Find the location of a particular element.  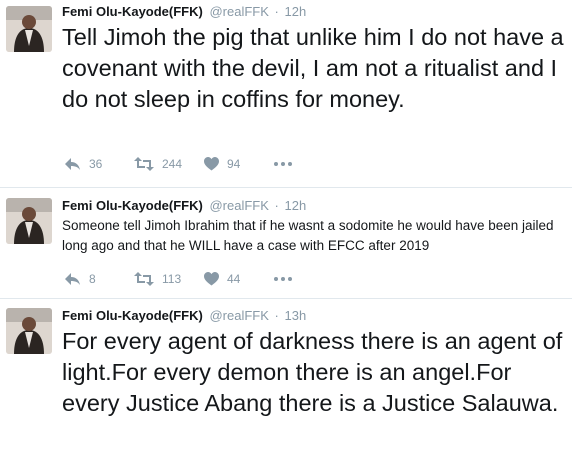

tweet-actions: 36 244 94 is located at coordinates (181, 164).